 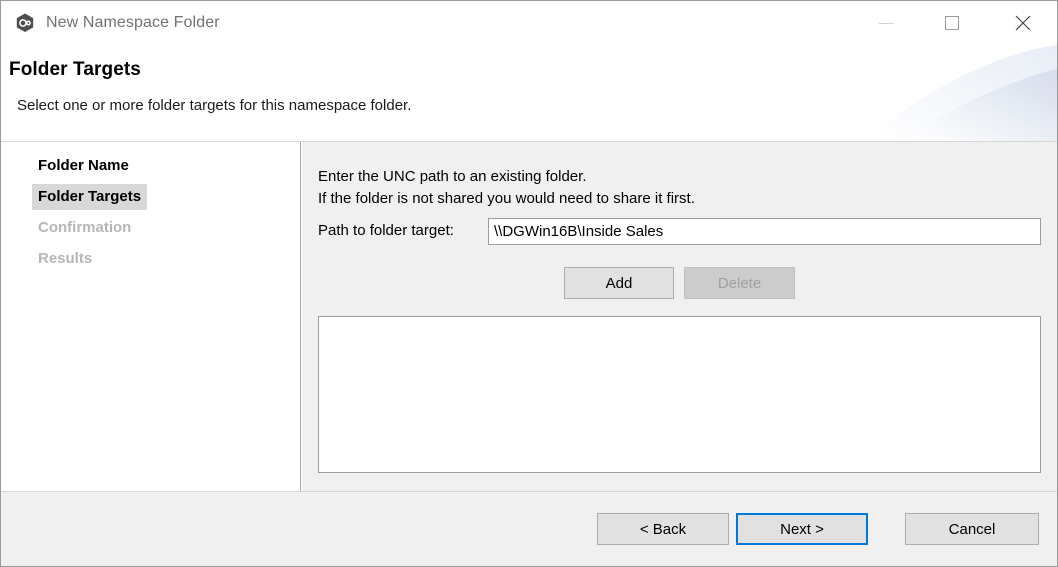 What do you see at coordinates (529, 23) in the screenshot?
I see `title-bar: New Namespace Folder` at bounding box center [529, 23].